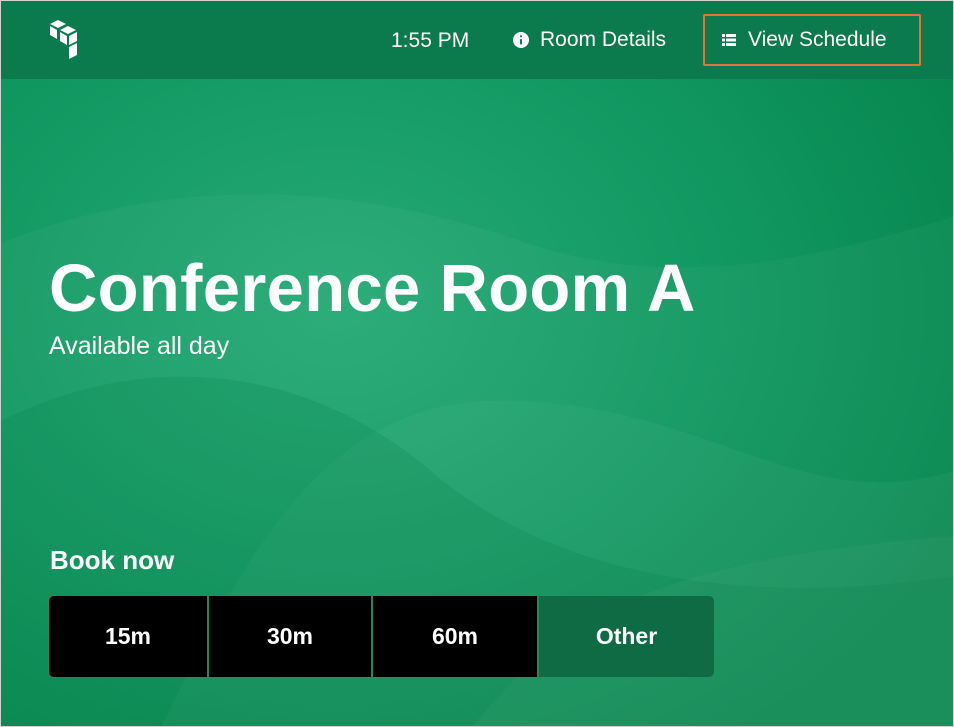 The image size is (954, 727). I want to click on room-details-button: Room Details, so click(589, 40).